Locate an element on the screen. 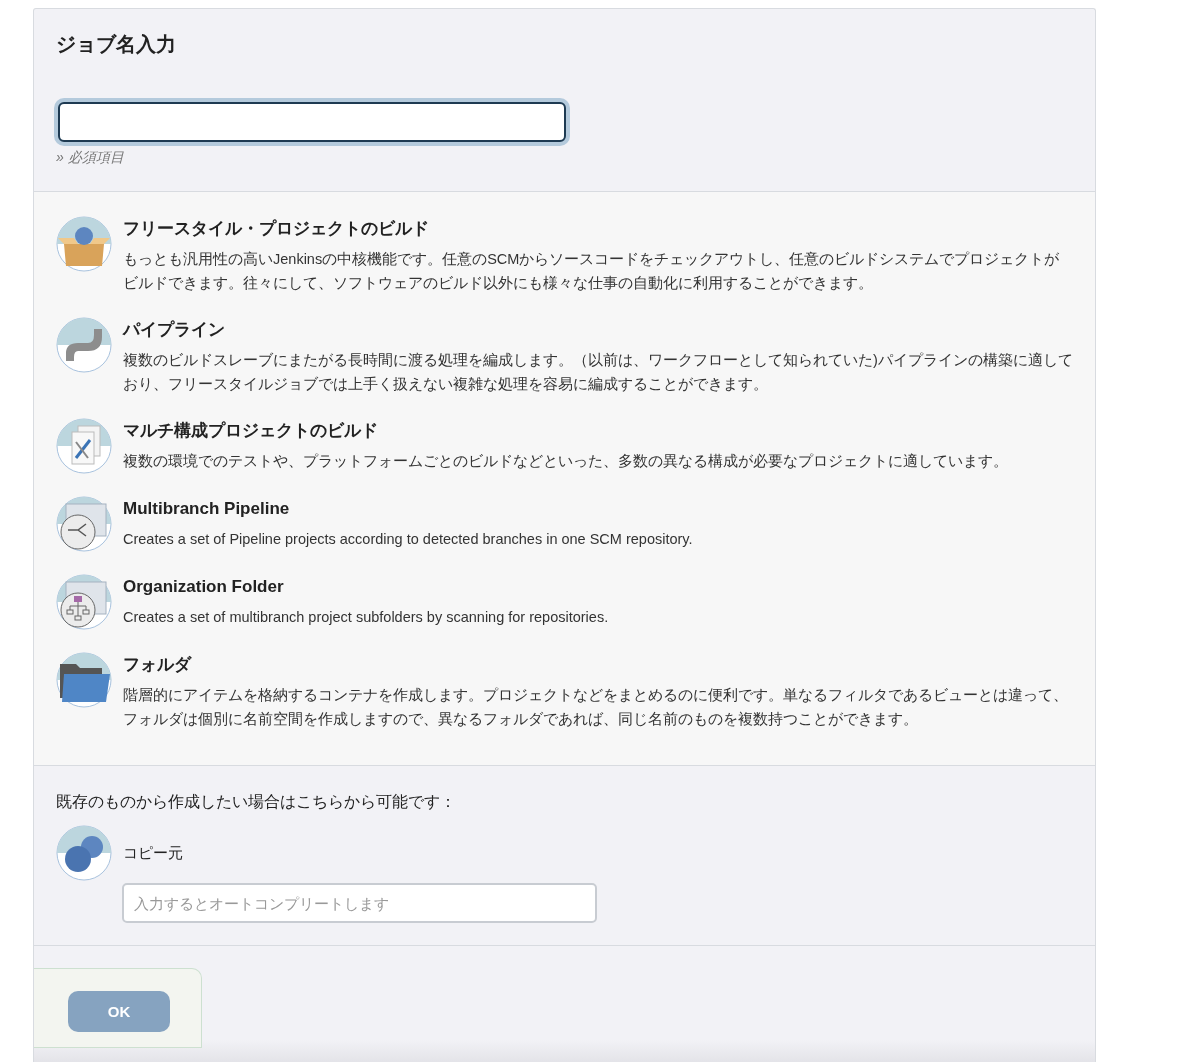  item-type-title: パイプライン is located at coordinates (598, 330).